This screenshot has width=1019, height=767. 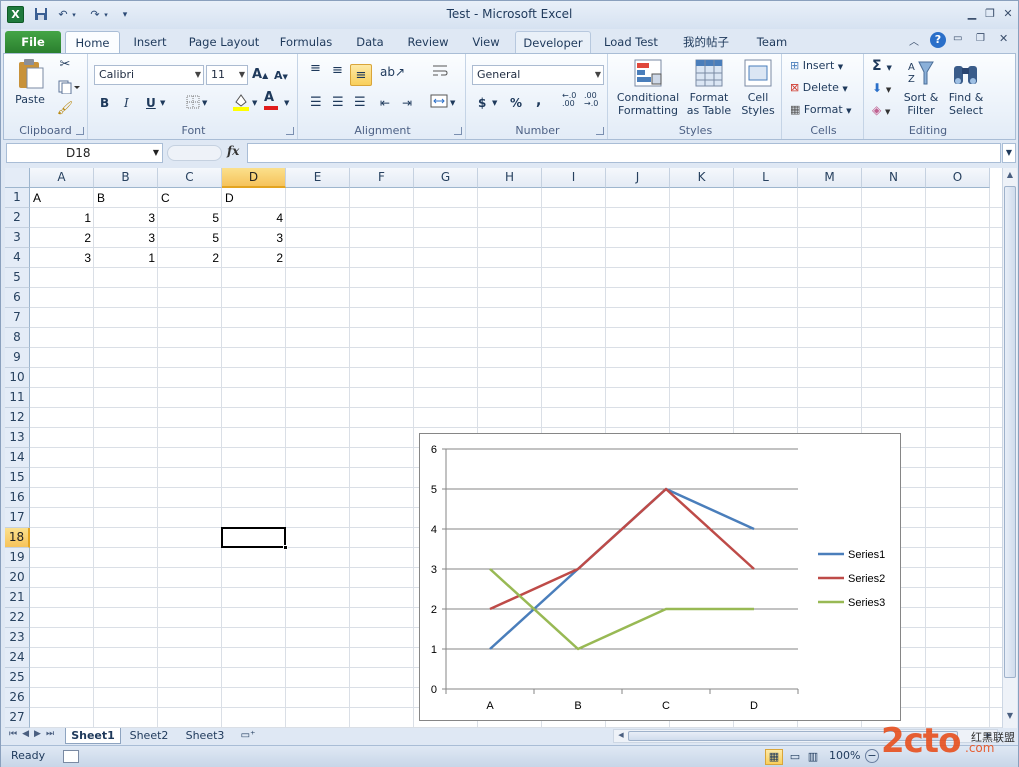 What do you see at coordinates (190, 198) in the screenshot?
I see `cell-C1: C` at bounding box center [190, 198].